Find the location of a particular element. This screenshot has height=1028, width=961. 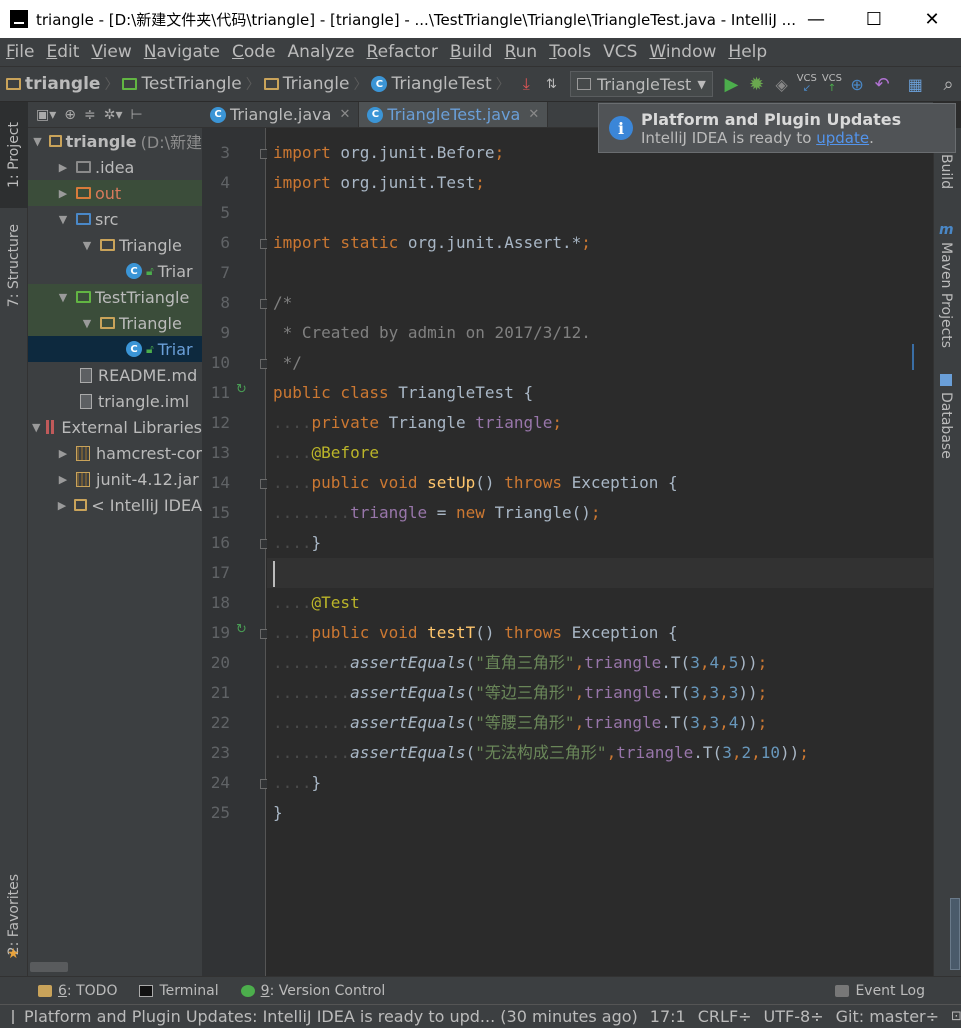

run-icon: ▶ is located at coordinates (731, 84).